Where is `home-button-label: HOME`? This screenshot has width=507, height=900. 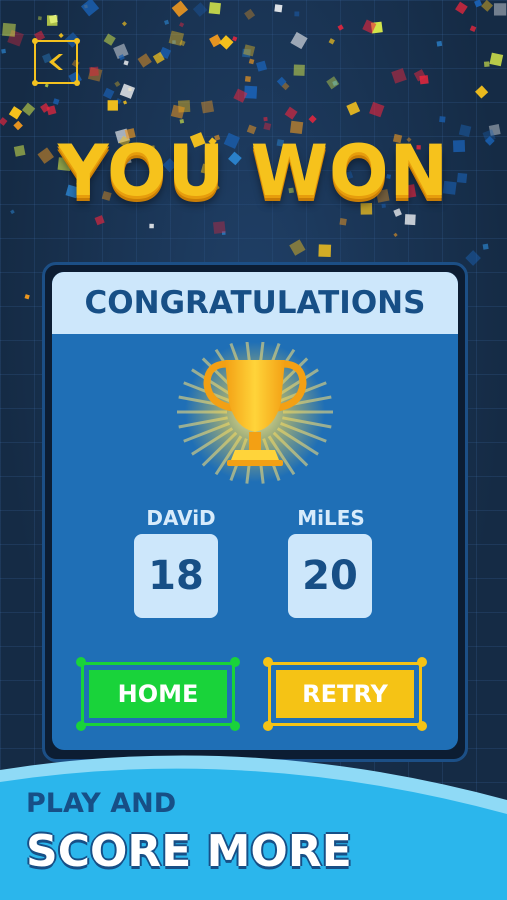
home-button-label: HOME is located at coordinates (158, 694).